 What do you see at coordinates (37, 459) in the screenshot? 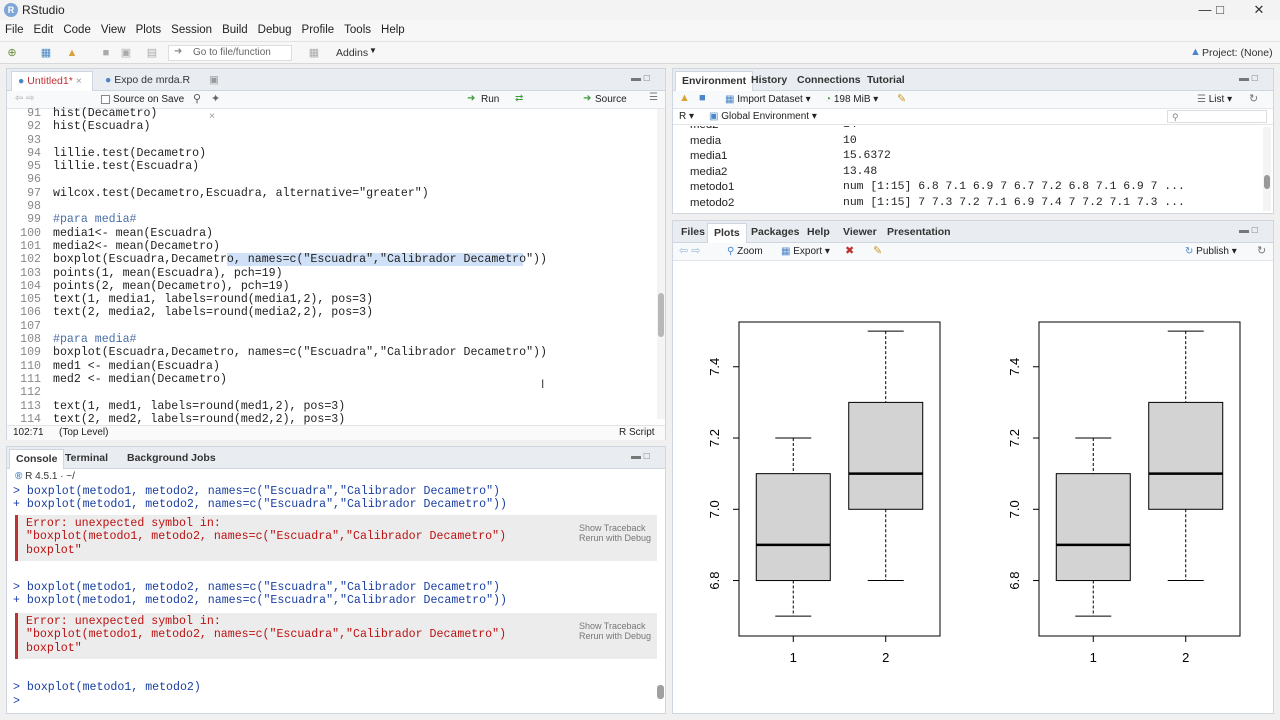
I see `tab-console: Console` at bounding box center [37, 459].